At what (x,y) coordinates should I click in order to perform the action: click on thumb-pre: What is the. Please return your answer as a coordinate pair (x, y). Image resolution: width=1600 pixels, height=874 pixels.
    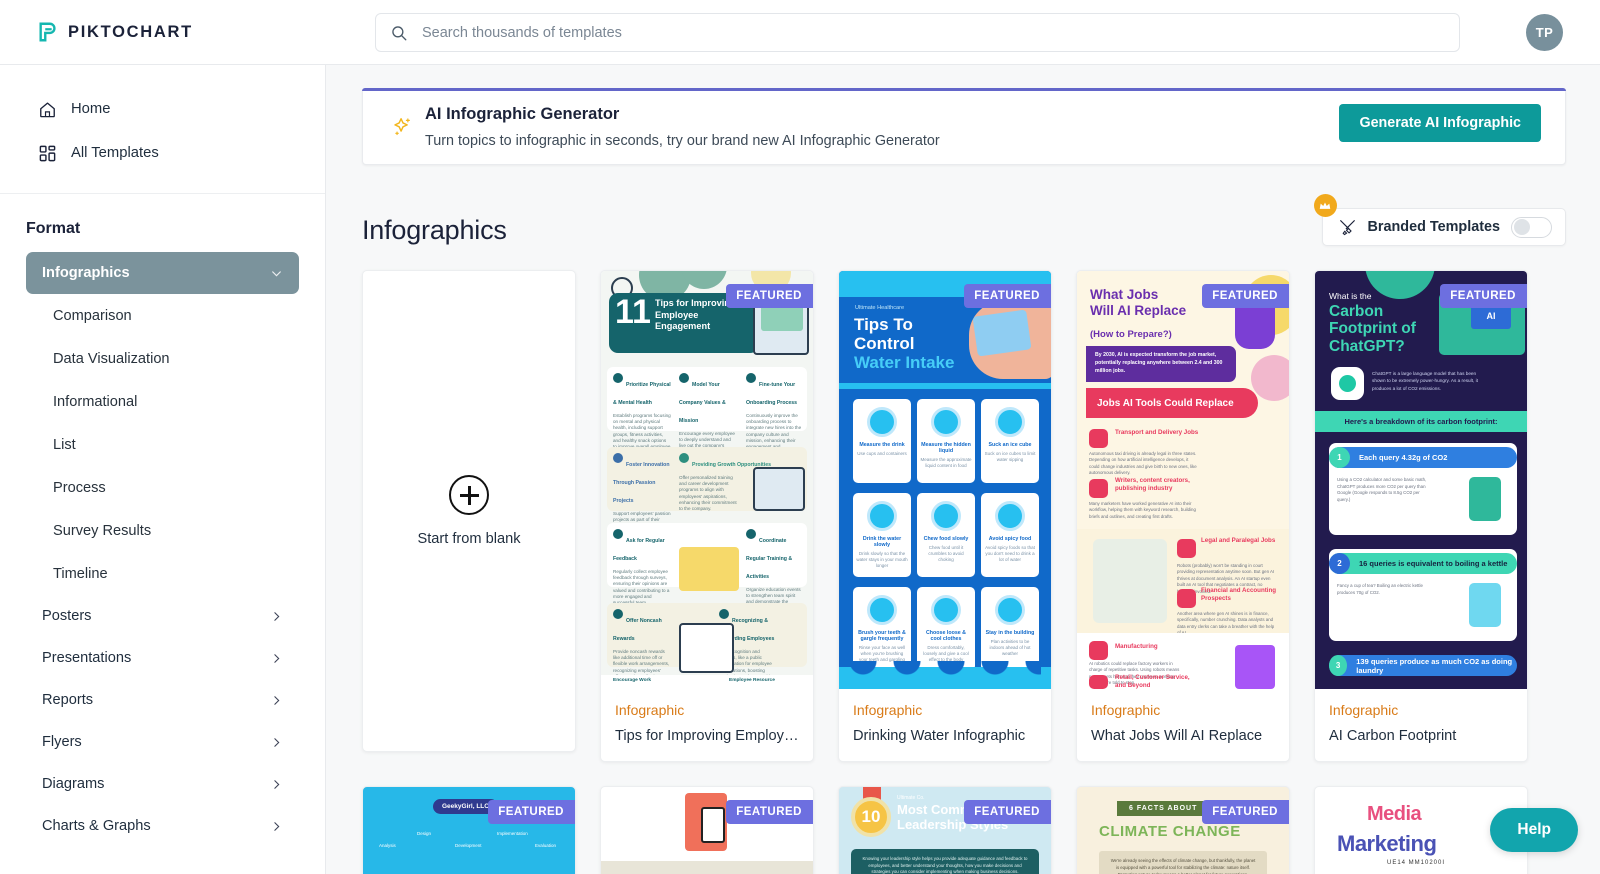
    Looking at the image, I should click on (1350, 296).